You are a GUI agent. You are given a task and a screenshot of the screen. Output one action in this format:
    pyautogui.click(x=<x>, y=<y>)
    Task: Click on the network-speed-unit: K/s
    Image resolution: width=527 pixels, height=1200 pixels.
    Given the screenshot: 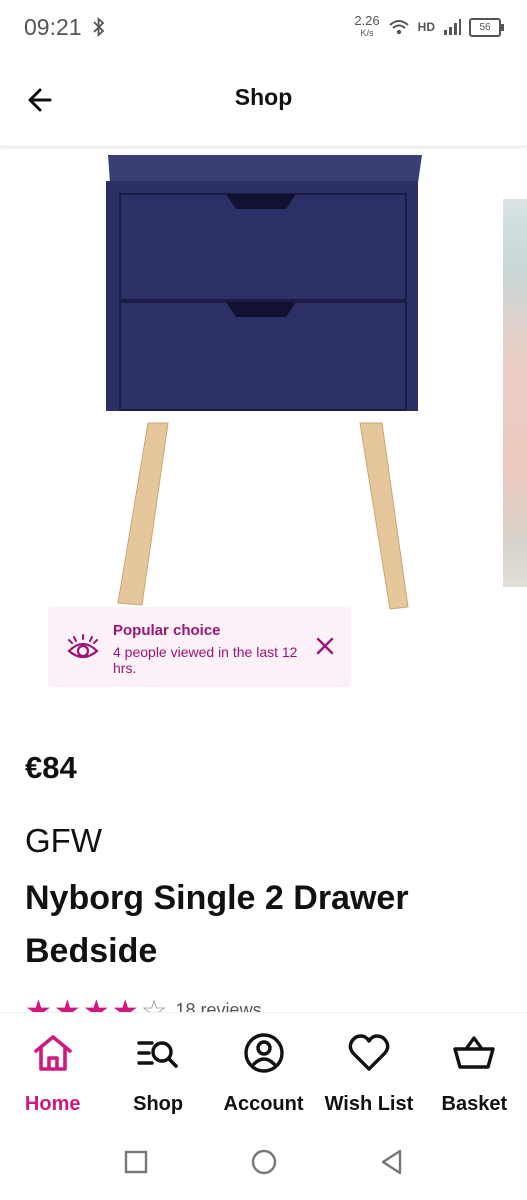 What is the action you would take?
    pyautogui.click(x=367, y=33)
    